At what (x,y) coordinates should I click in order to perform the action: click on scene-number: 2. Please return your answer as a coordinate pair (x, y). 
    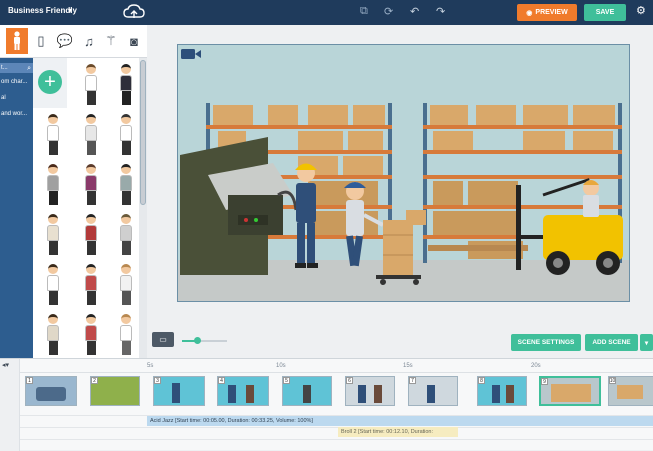
    Looking at the image, I should click on (94, 380).